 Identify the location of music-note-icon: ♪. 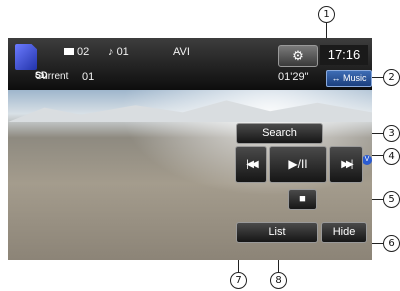
(111, 52).